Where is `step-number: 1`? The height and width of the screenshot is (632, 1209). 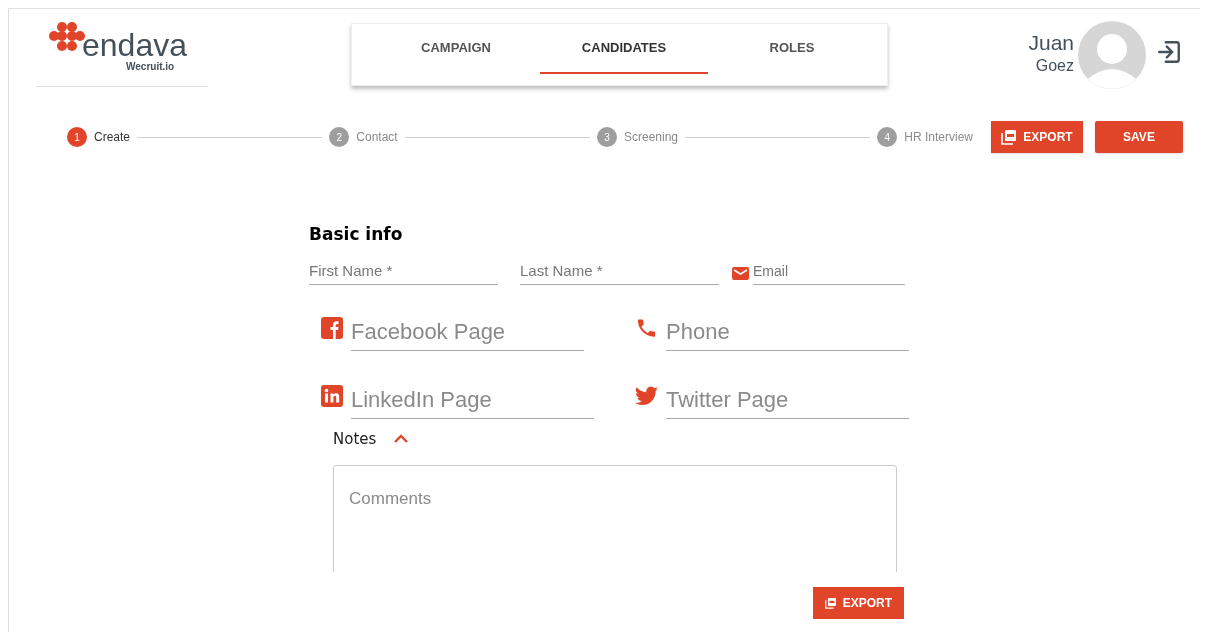 step-number: 1 is located at coordinates (77, 137).